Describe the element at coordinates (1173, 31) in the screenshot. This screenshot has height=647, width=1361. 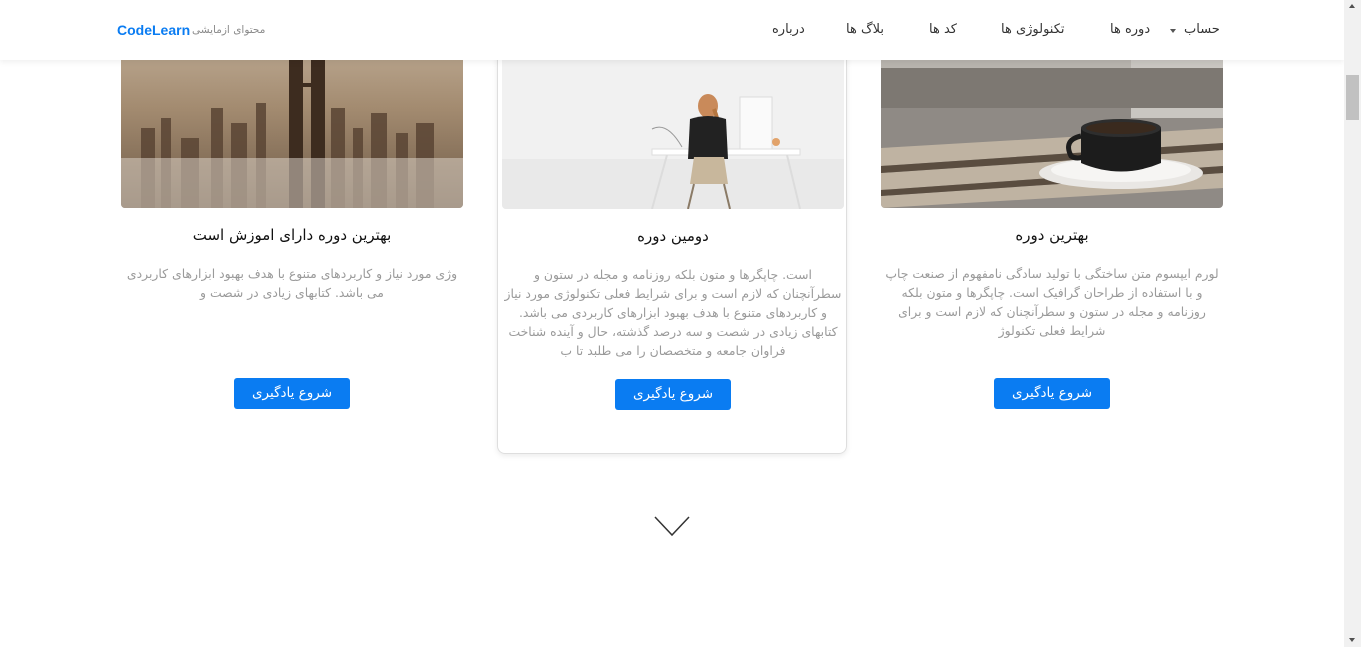
I see `caret-down-icon` at that location.